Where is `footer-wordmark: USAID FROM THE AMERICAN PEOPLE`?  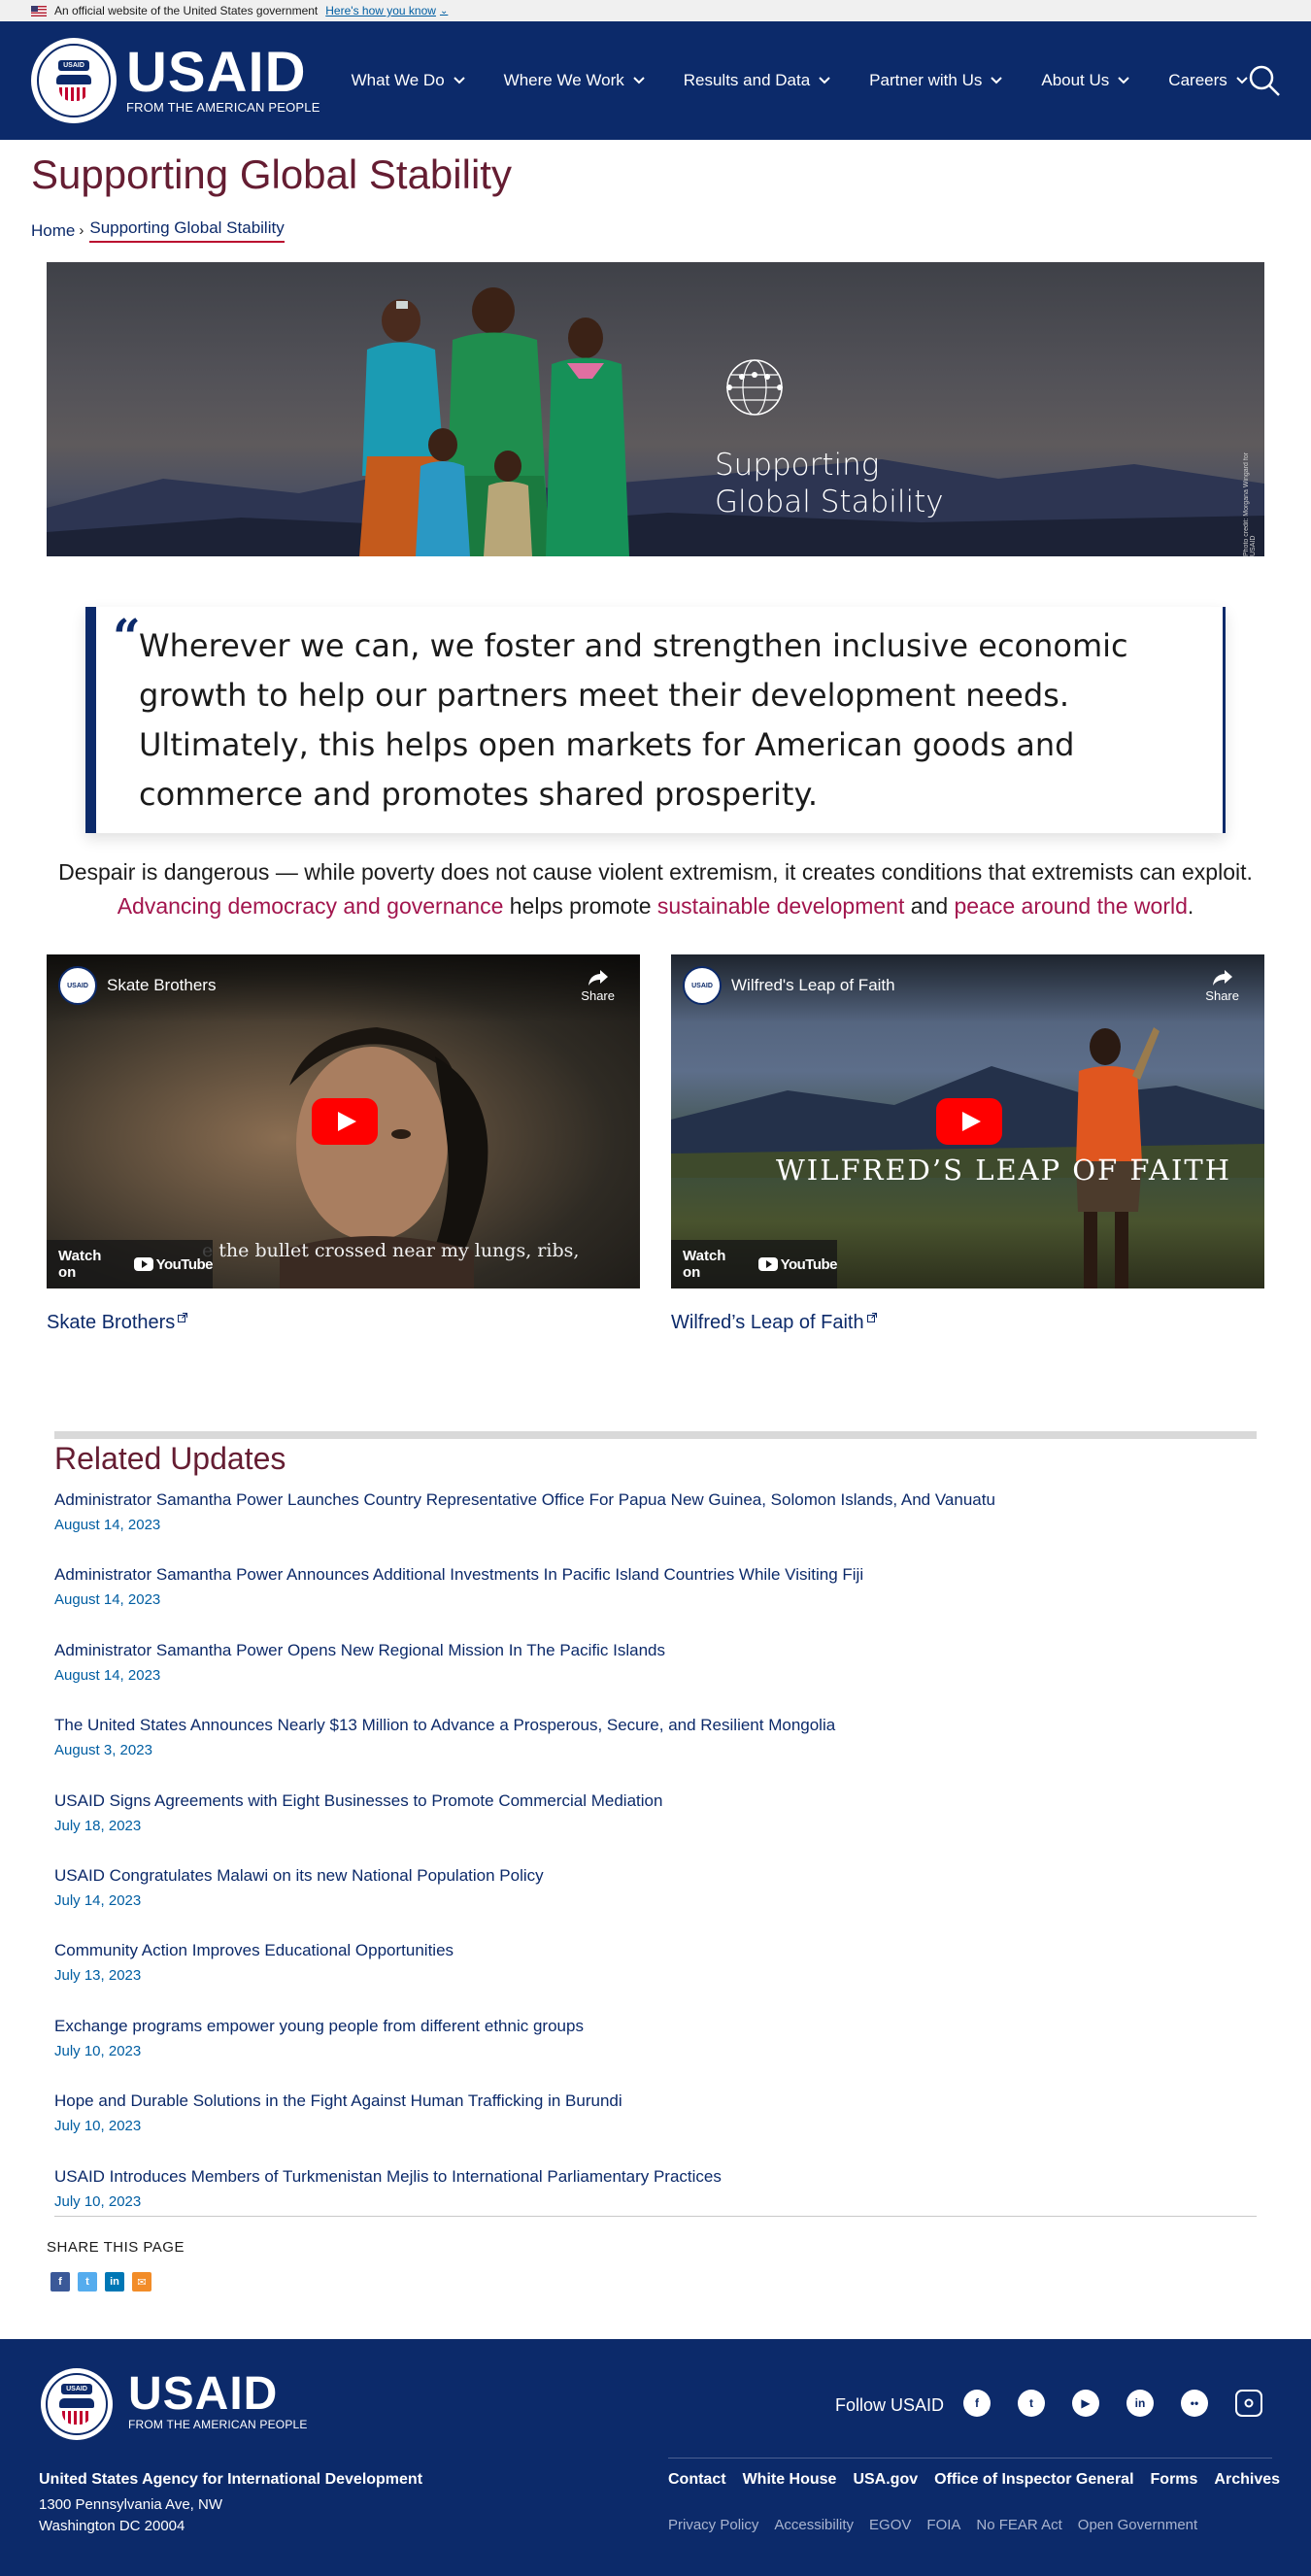
footer-wordmark: USAID FROM THE AMERICAN PEOPLE is located at coordinates (218, 2401).